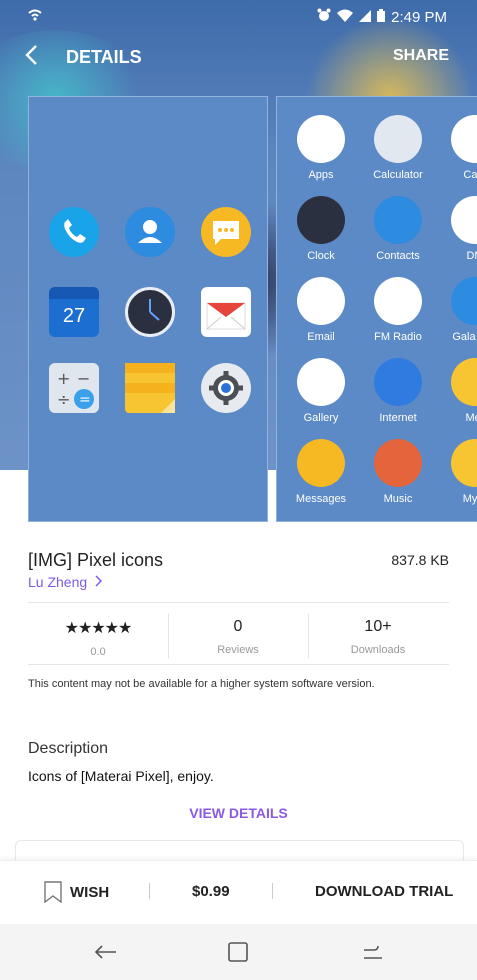  I want to click on home-square-icon, so click(238, 952).